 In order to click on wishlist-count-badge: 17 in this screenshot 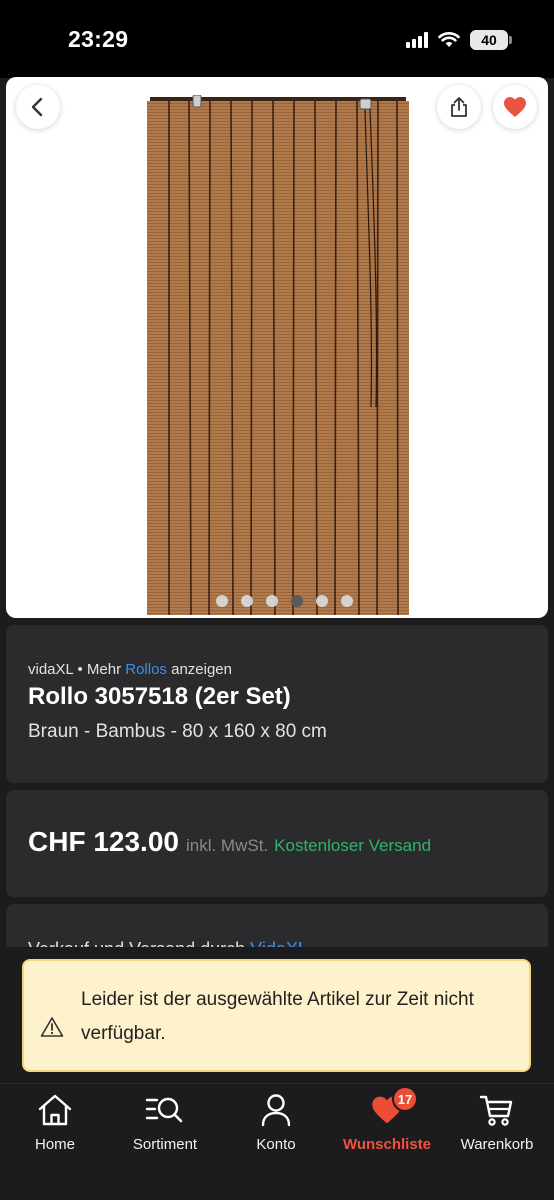, I will do `click(405, 1099)`.